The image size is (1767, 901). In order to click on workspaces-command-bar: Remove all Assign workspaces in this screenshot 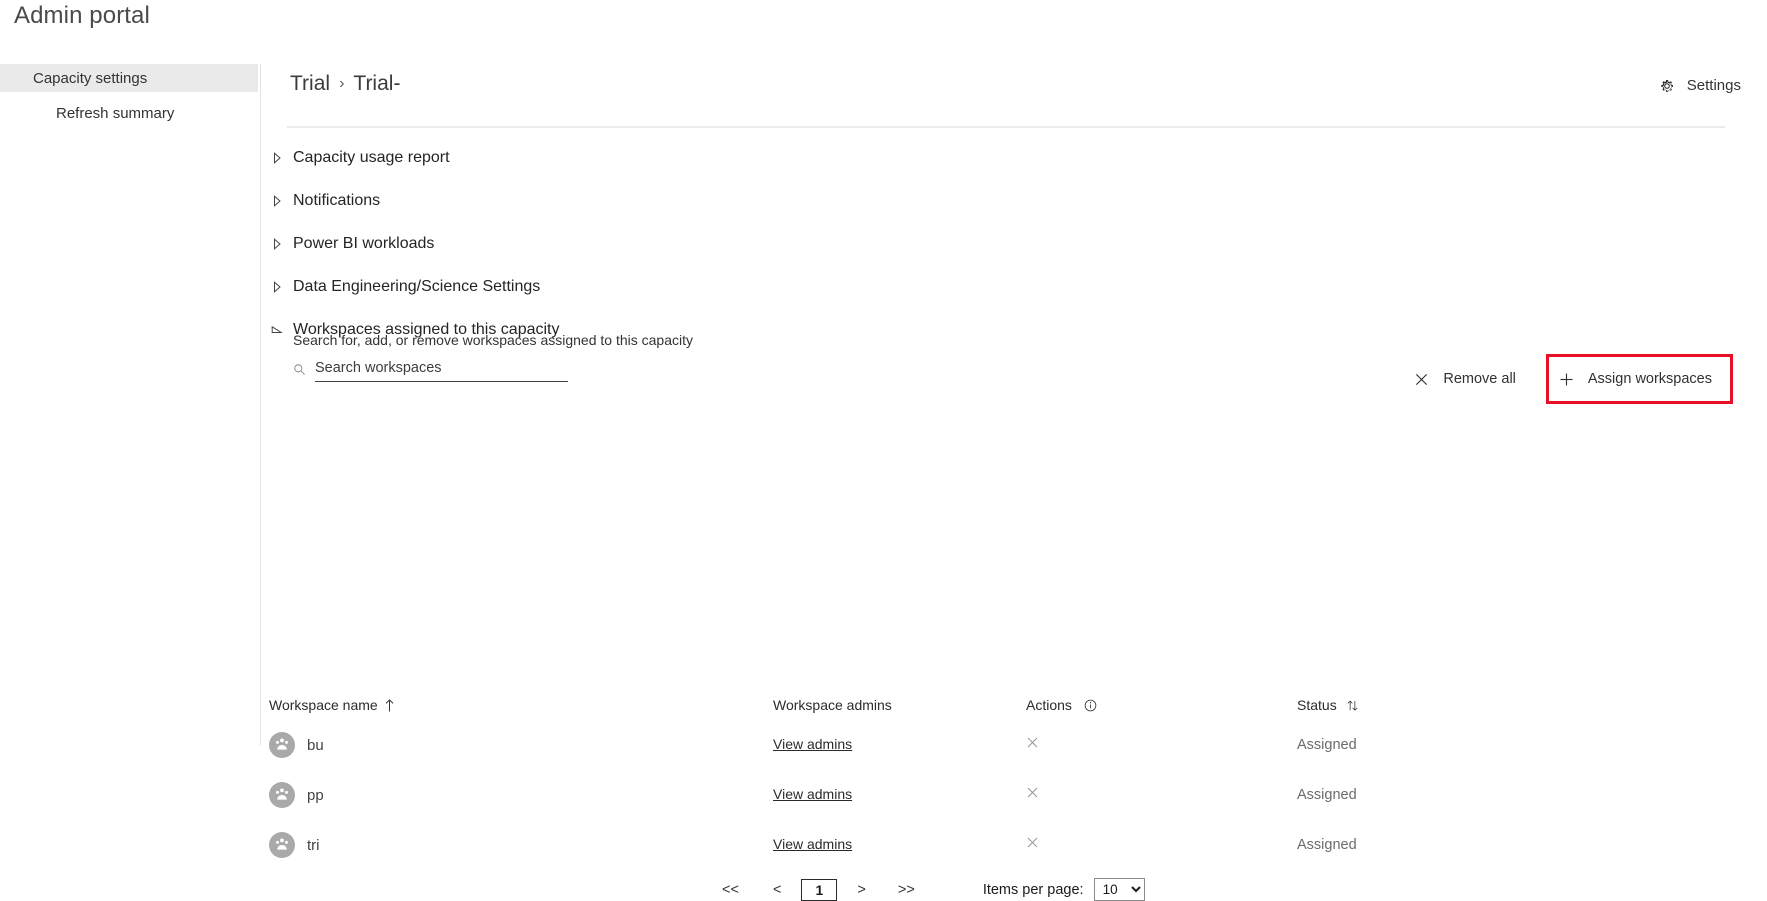, I will do `click(1571, 379)`.